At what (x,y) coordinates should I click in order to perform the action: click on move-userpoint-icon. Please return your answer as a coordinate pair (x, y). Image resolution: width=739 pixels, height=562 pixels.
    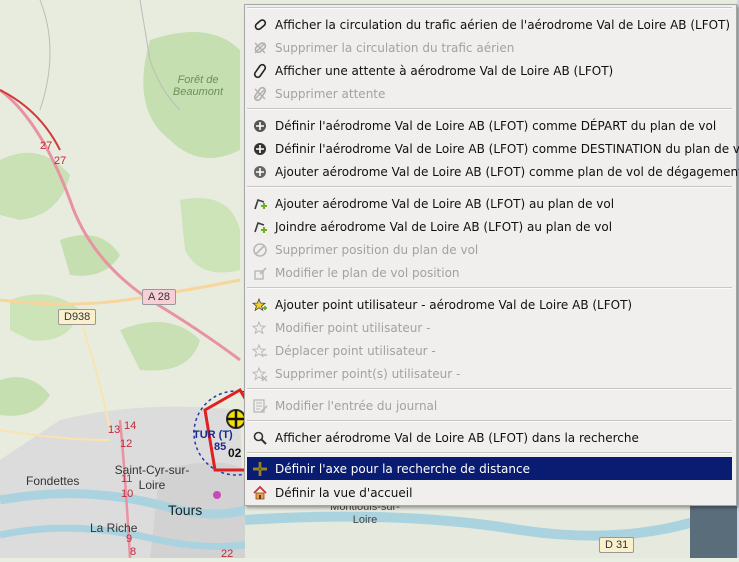
    Looking at the image, I should click on (260, 351).